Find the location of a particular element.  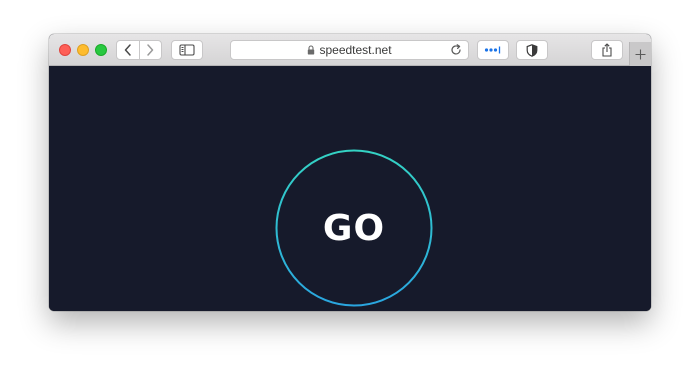

go-button: GO is located at coordinates (354, 228).